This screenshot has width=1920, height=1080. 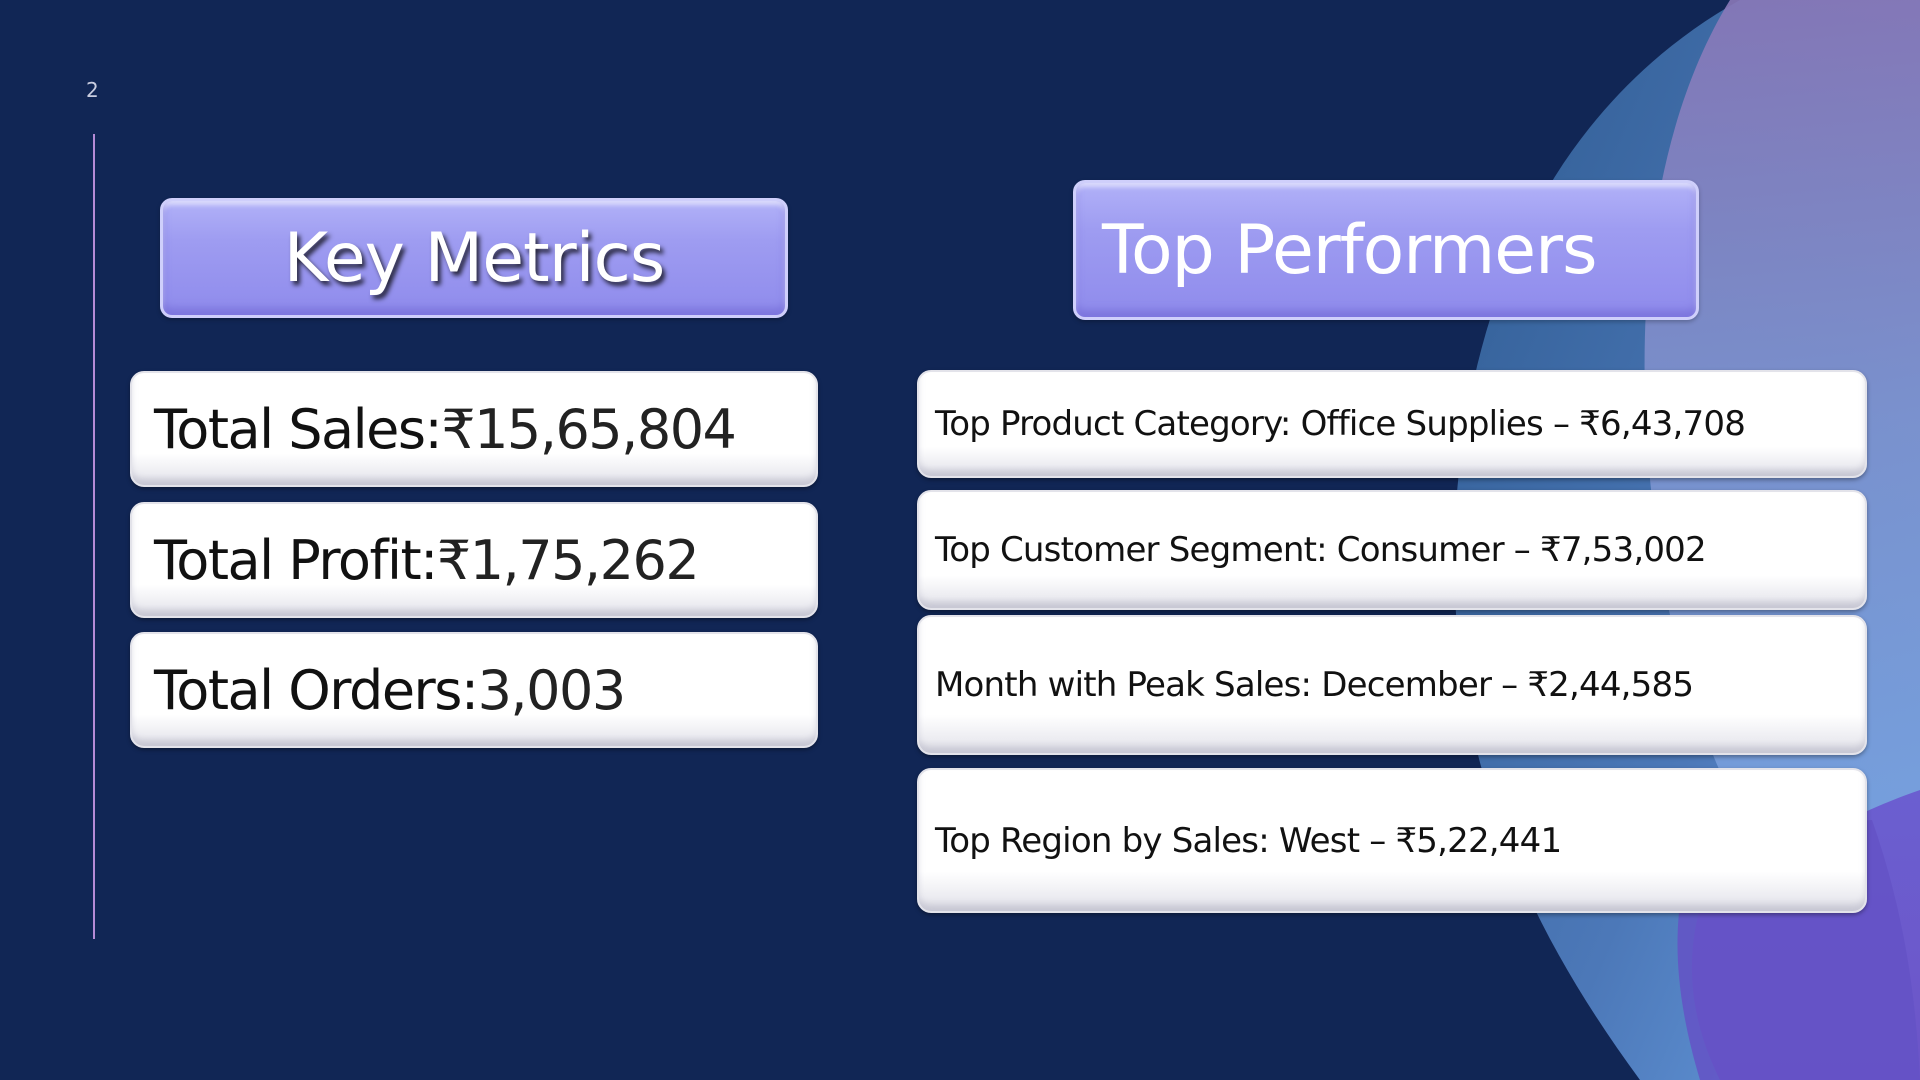 What do you see at coordinates (290, 429) in the screenshot?
I see `metric-label: Total Sales` at bounding box center [290, 429].